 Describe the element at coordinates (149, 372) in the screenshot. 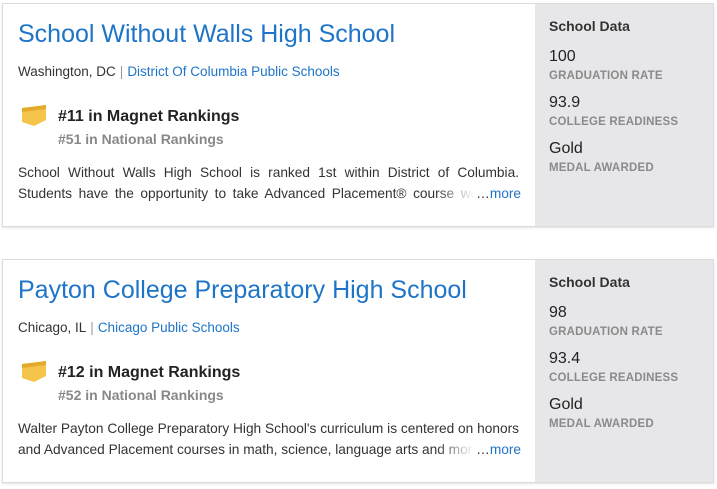

I see `magnet-ranking: #12 in Magnet Rankings` at that location.